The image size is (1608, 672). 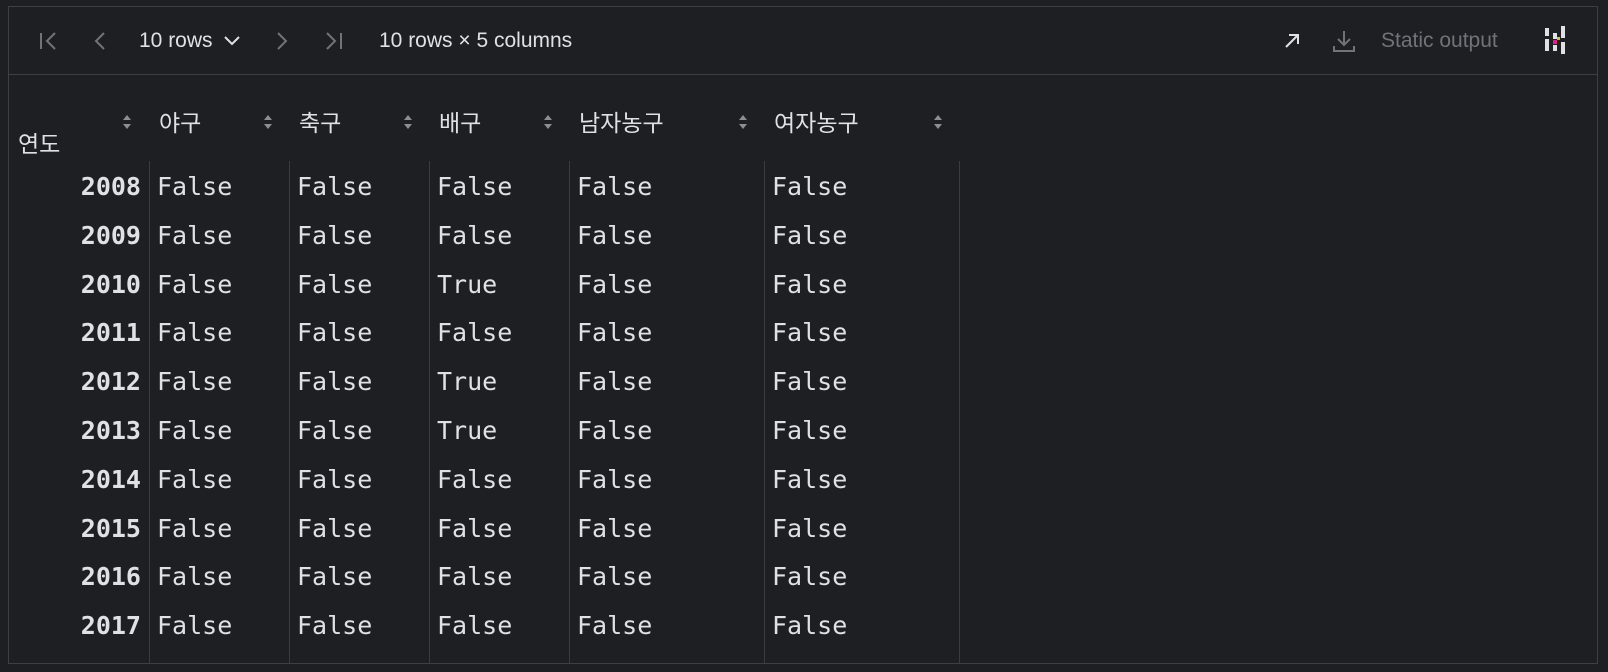 I want to click on prev-page-icon, so click(x=100, y=41).